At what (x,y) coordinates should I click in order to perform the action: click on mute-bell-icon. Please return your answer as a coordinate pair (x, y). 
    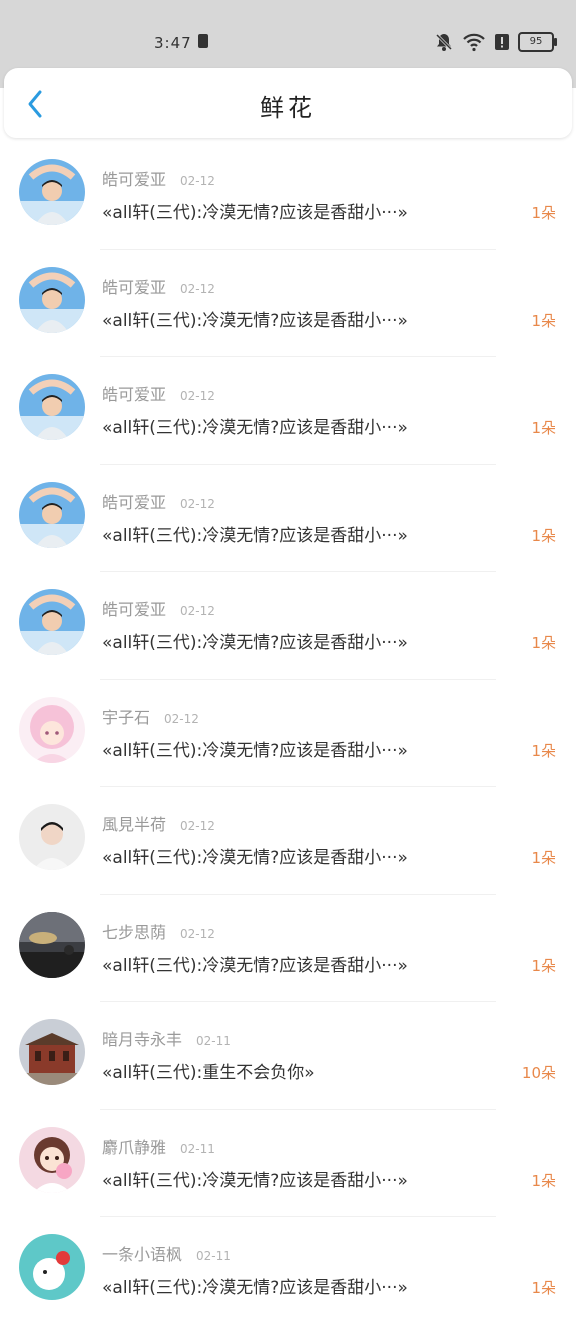
    Looking at the image, I should click on (444, 42).